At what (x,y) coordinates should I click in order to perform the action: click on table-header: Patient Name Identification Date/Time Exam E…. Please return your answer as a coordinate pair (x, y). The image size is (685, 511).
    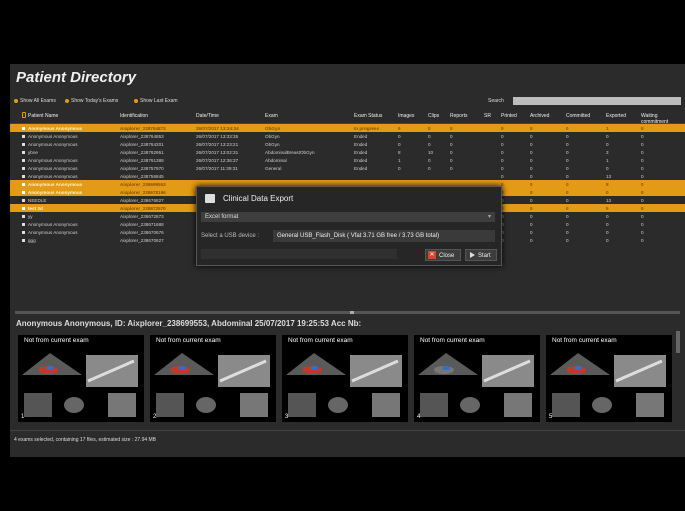
    Looking at the image, I should click on (347, 117).